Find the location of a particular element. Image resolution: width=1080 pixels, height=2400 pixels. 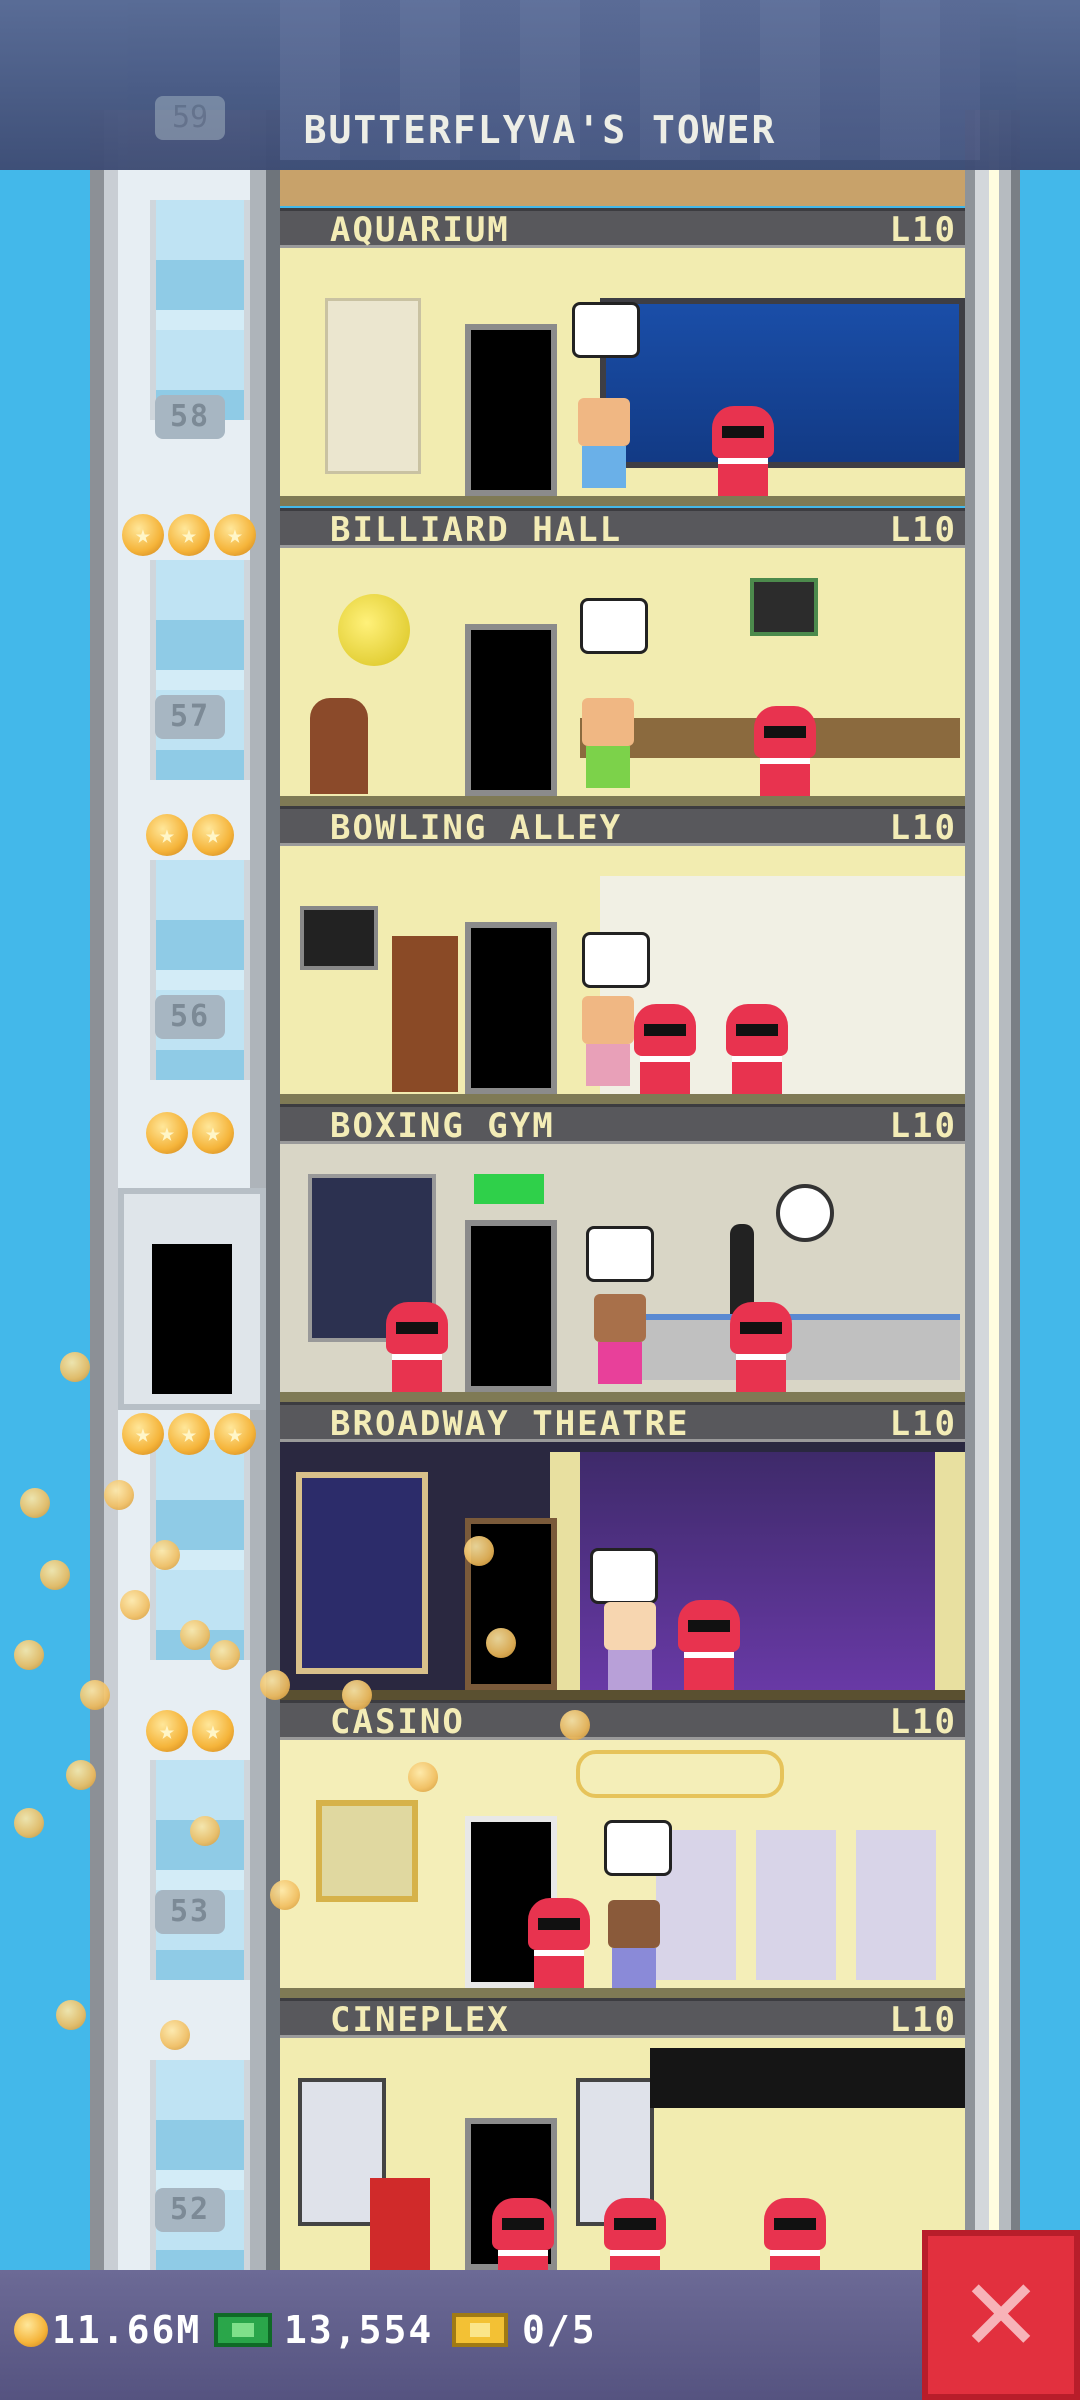

floor-header: CASINO L10 is located at coordinates (622, 1721).